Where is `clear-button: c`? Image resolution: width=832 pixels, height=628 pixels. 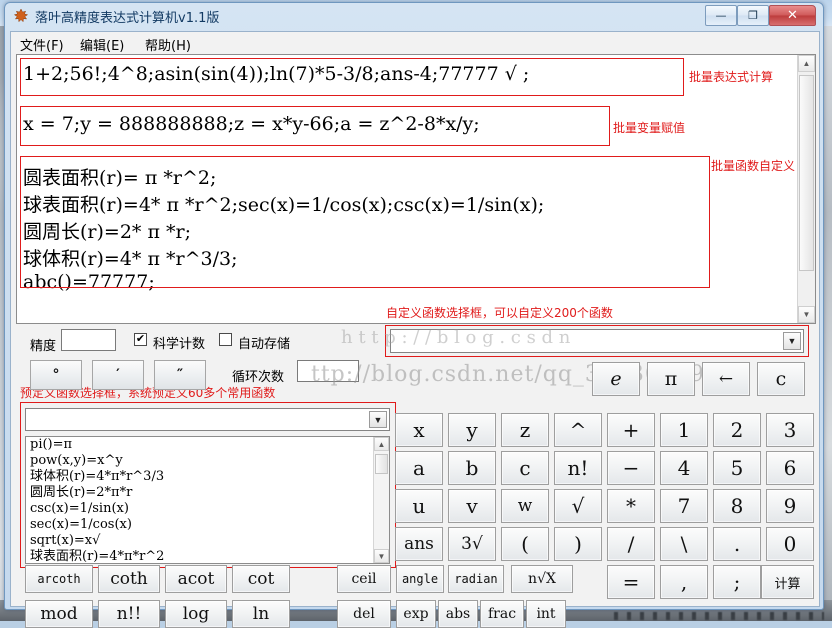
clear-button: c is located at coordinates (781, 379).